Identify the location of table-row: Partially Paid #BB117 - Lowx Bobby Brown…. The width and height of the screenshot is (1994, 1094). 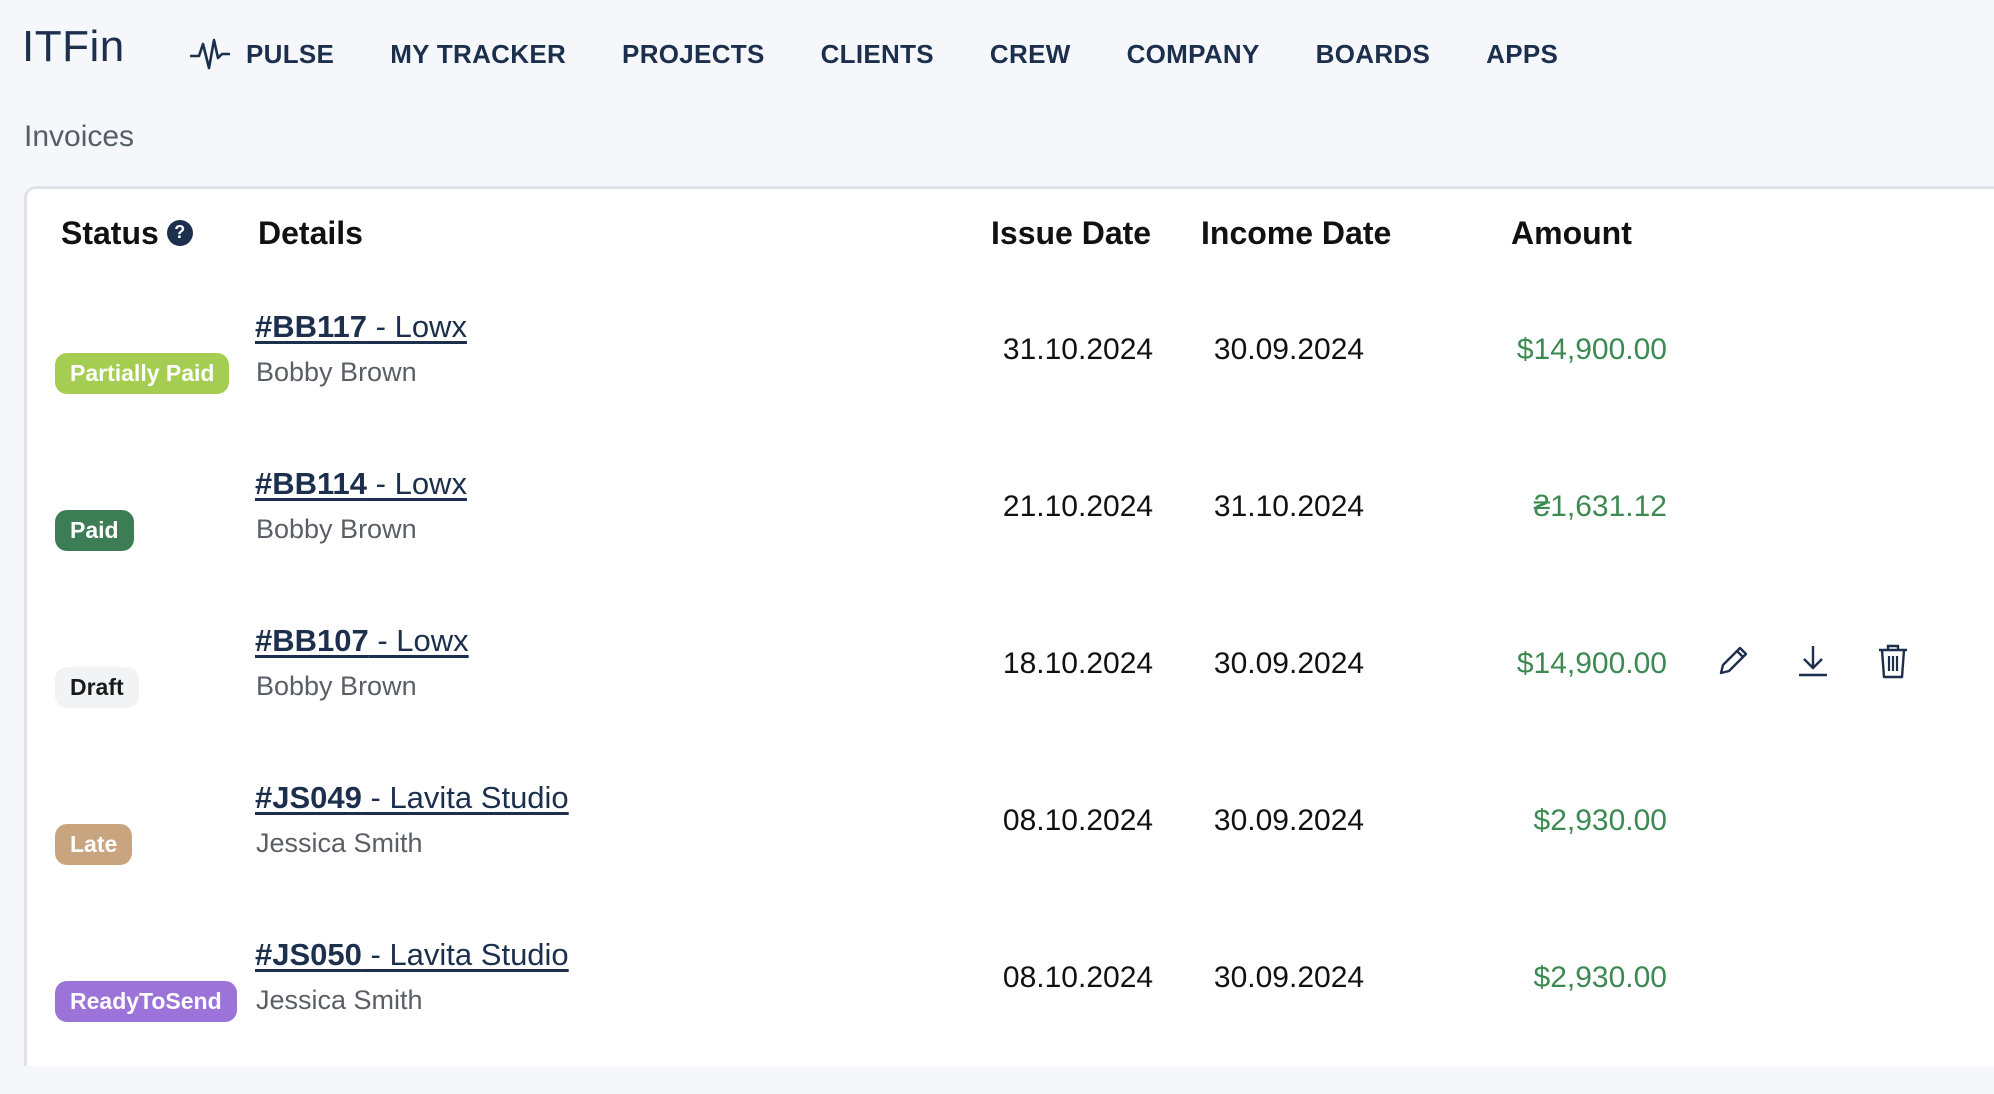
(1010, 387).